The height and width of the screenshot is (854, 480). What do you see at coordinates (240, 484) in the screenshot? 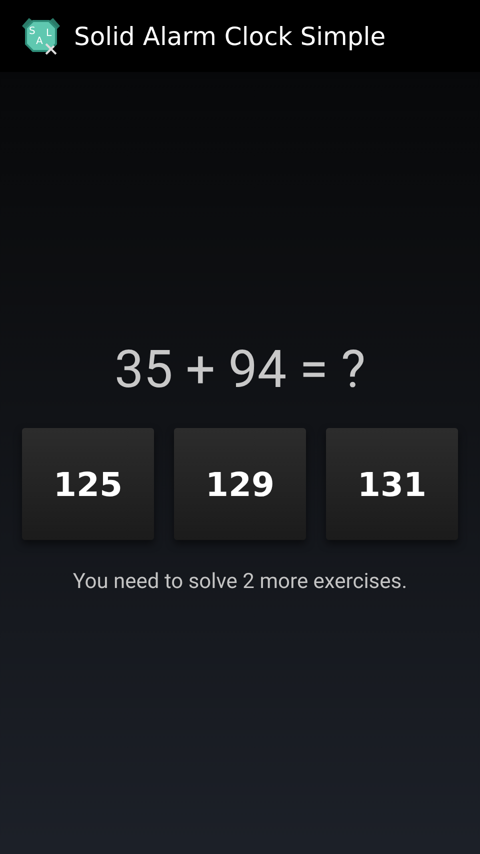
I see `answer-button: 129` at bounding box center [240, 484].